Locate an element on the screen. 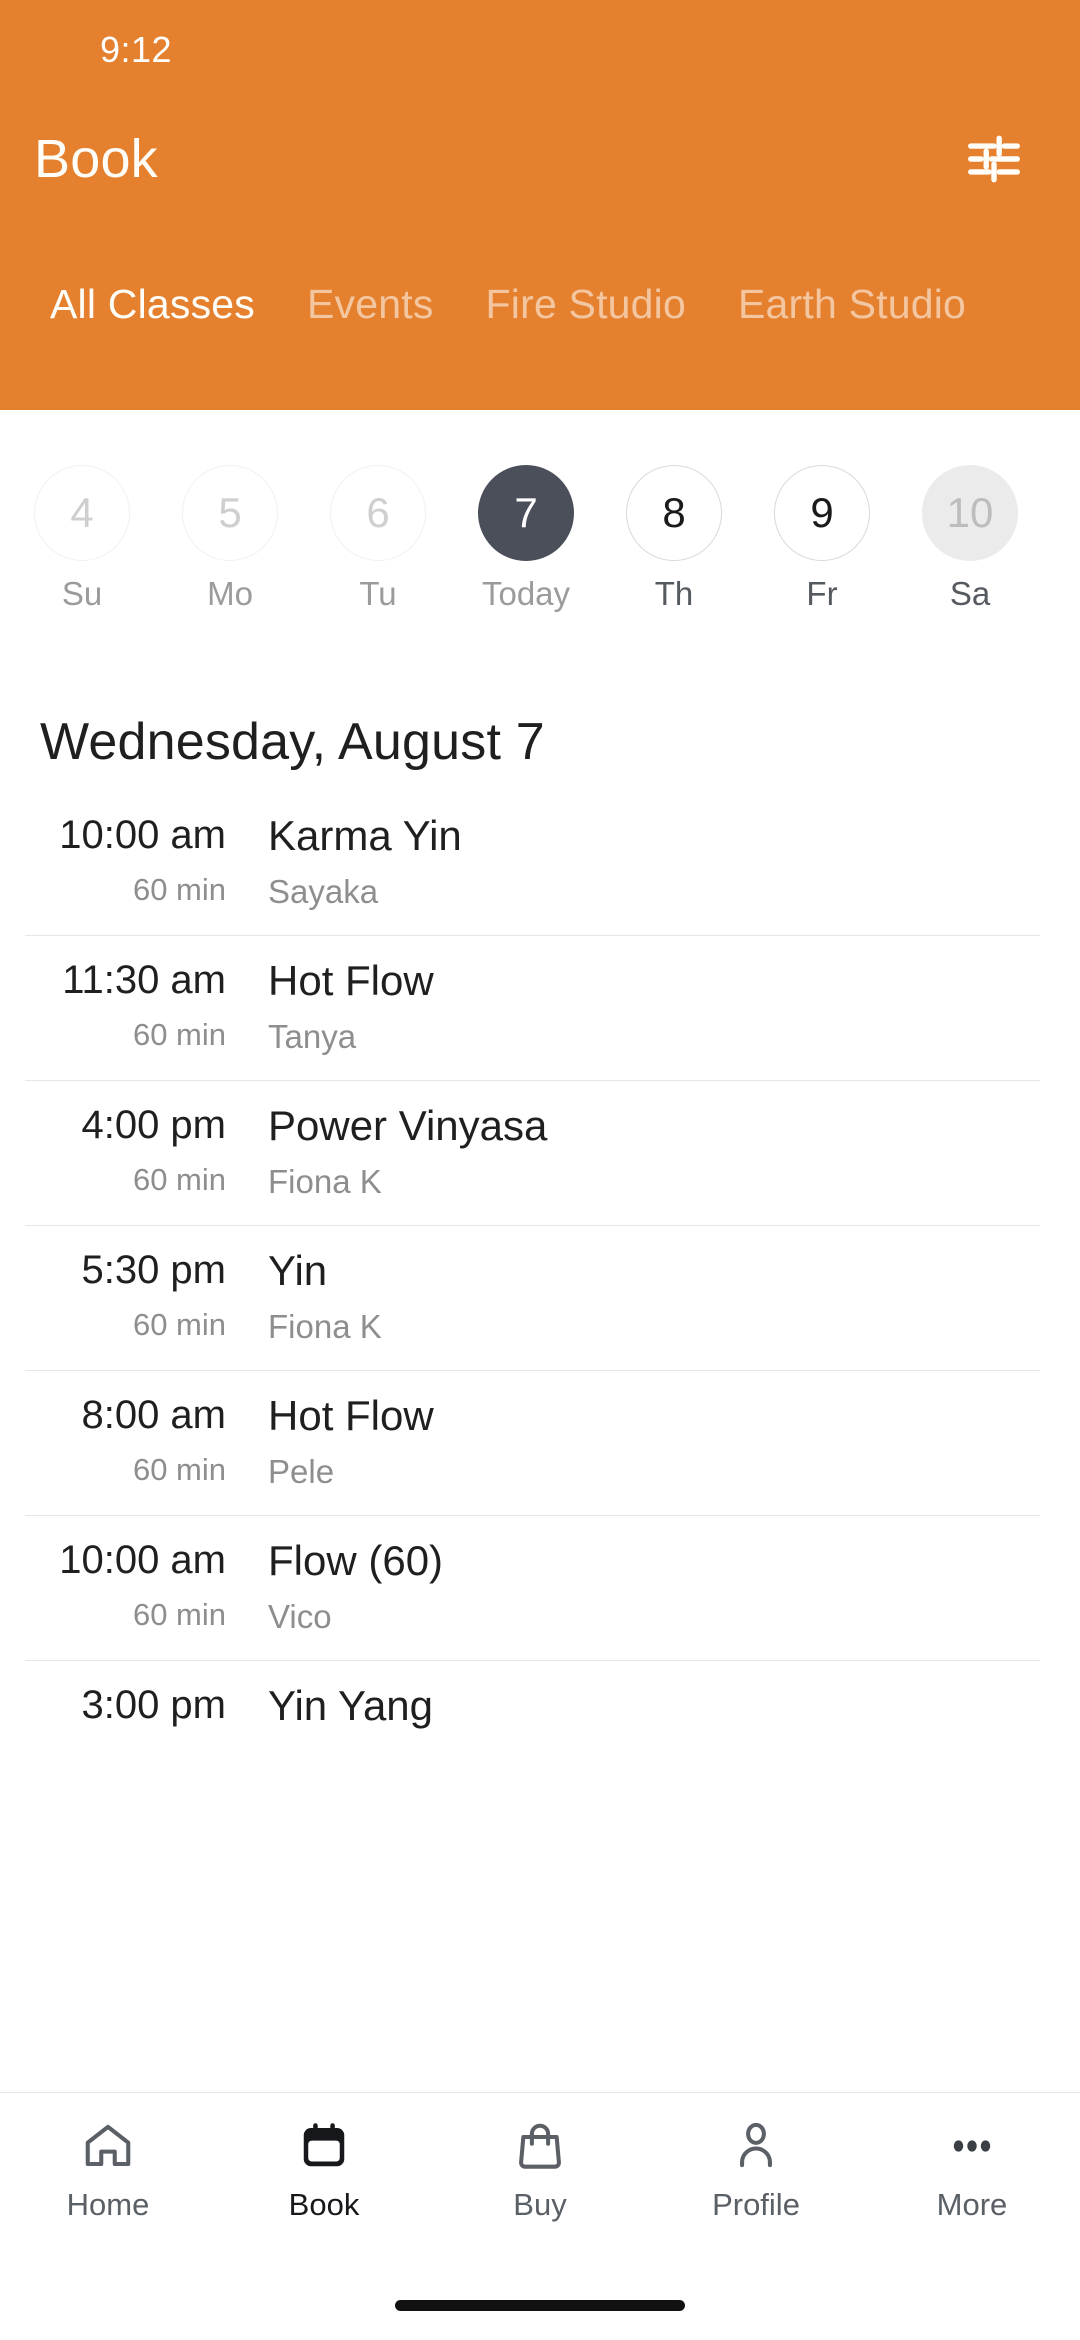  class-info-column: Hot Flow Pele is located at coordinates (330, 1441).